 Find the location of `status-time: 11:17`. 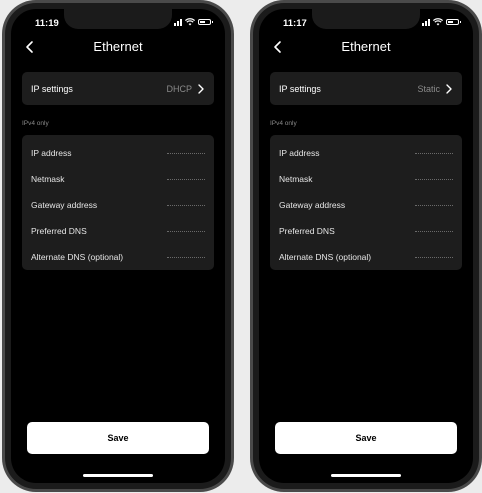

status-time: 11:17 is located at coordinates (295, 23).